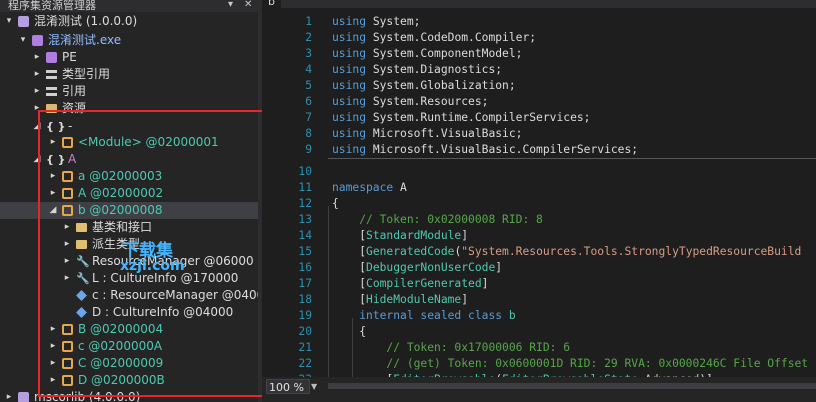 The image size is (816, 402). What do you see at coordinates (120, 176) in the screenshot?
I see `tree-node-label: a @02000003` at bounding box center [120, 176].